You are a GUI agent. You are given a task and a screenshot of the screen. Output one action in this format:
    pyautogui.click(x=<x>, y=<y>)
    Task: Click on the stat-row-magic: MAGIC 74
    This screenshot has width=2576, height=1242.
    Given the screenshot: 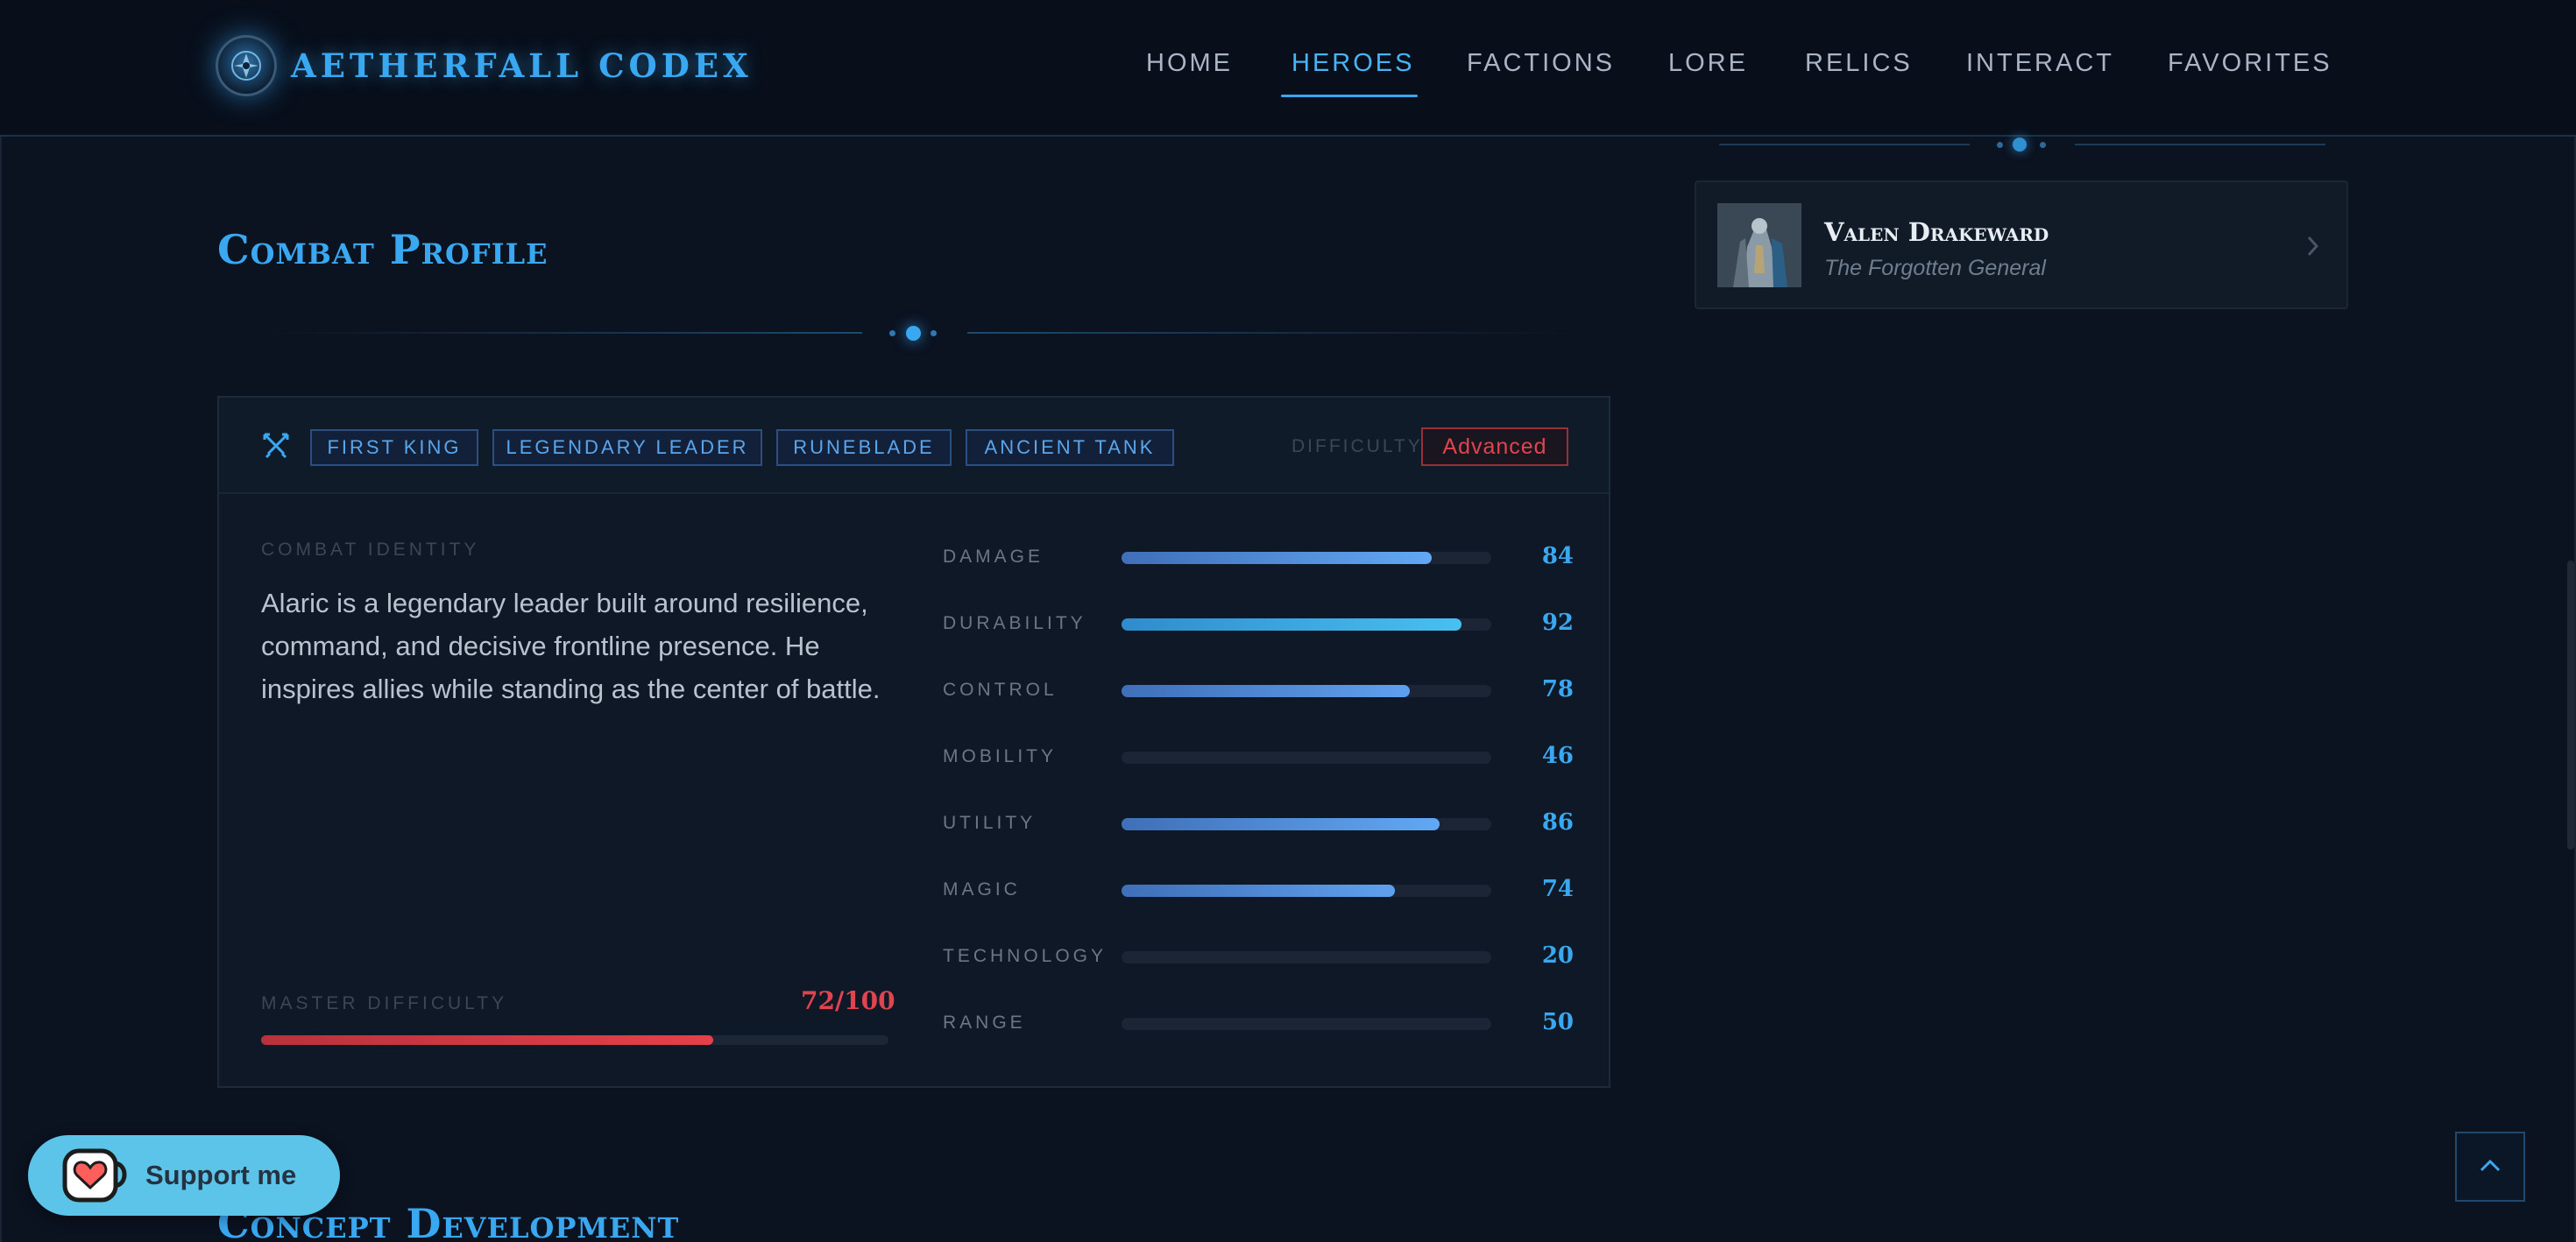 What is the action you would take?
    pyautogui.click(x=1258, y=889)
    